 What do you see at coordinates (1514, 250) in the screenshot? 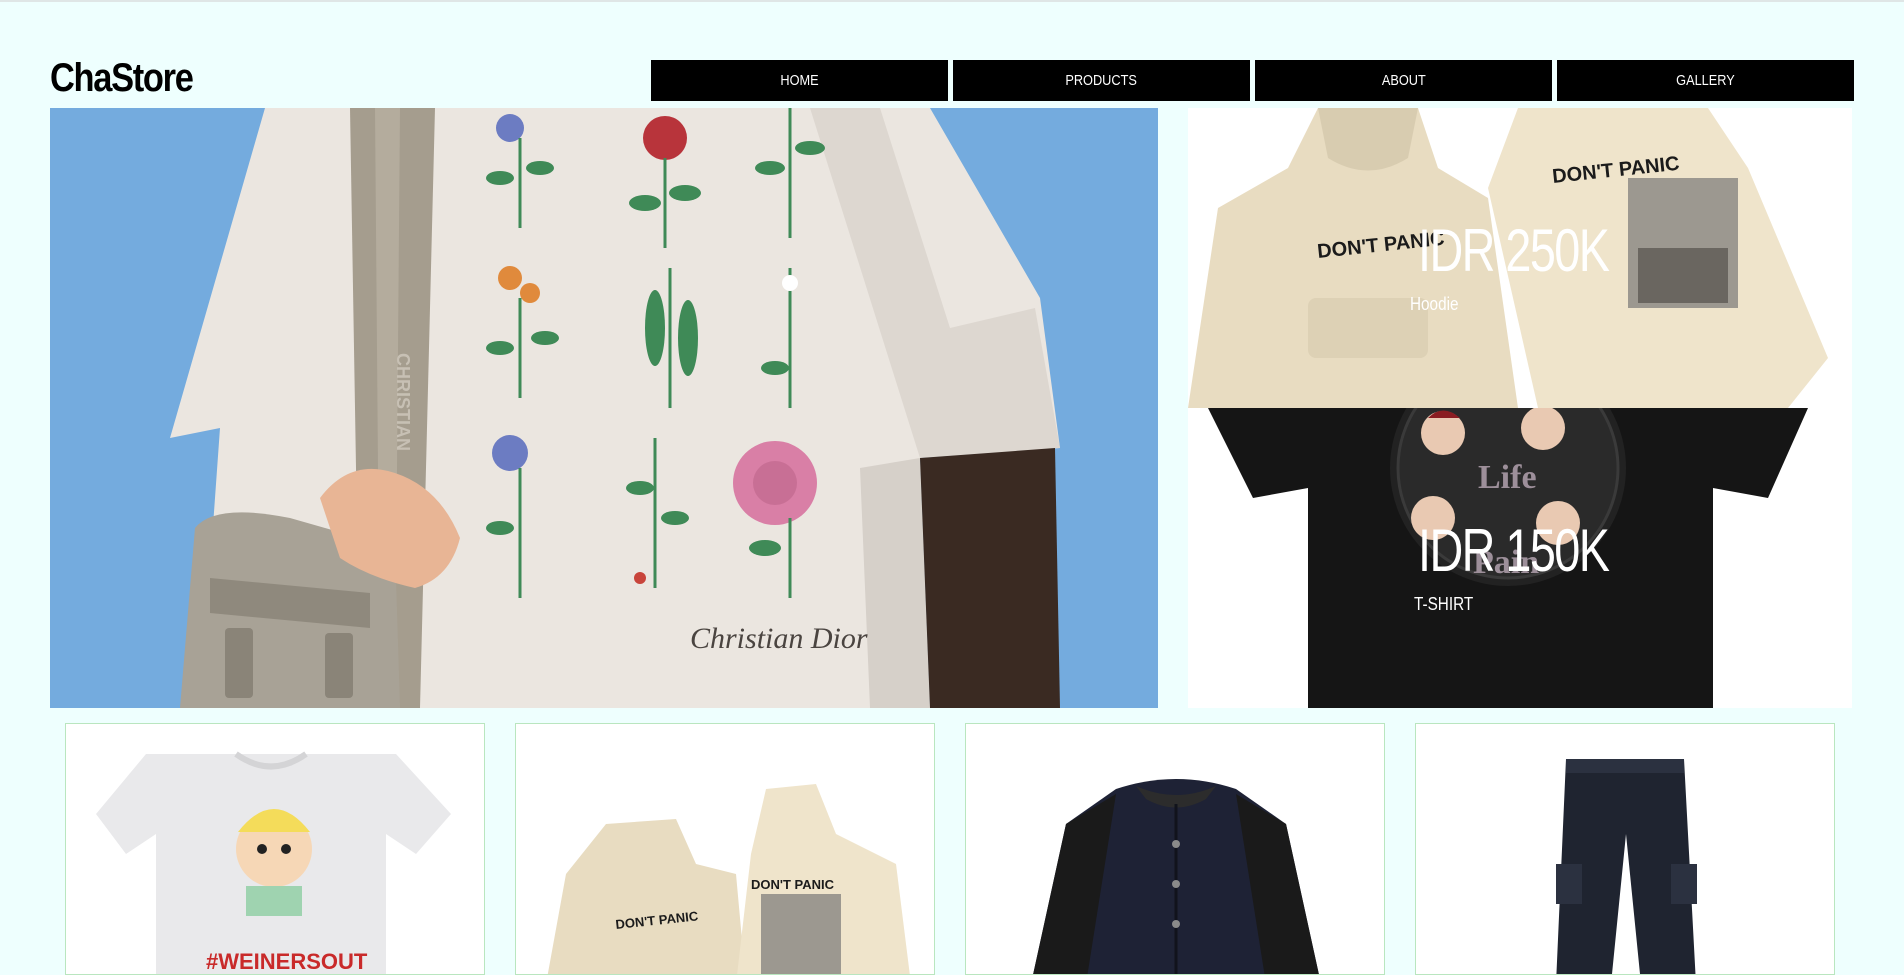
I see `promo-price: IDR 250K` at bounding box center [1514, 250].